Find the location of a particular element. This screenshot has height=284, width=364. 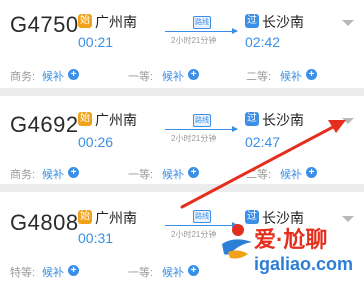

watermark-title: 爱·尬聊 is located at coordinates (291, 239).